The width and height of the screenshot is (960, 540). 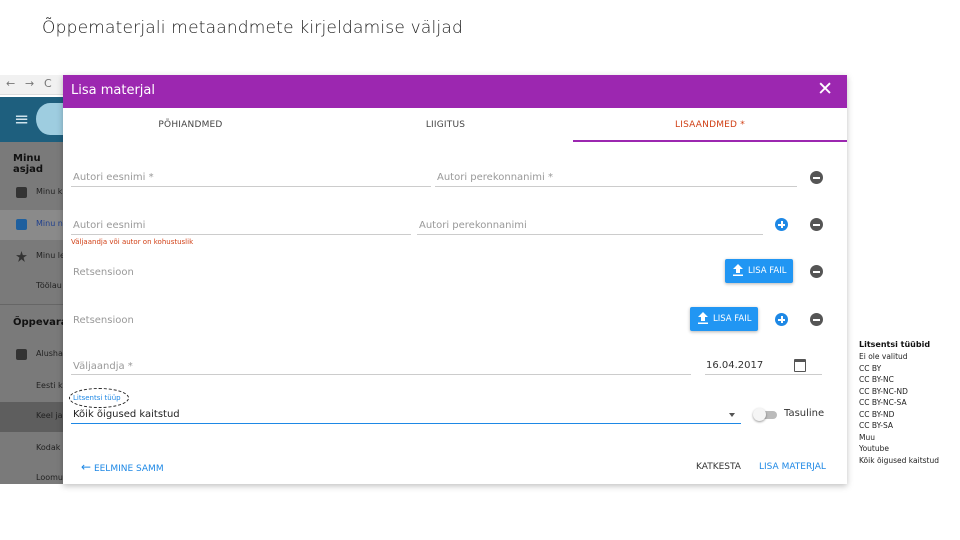 What do you see at coordinates (473, 225) in the screenshot?
I see `author-last-name-field: Autori perekonnanimi` at bounding box center [473, 225].